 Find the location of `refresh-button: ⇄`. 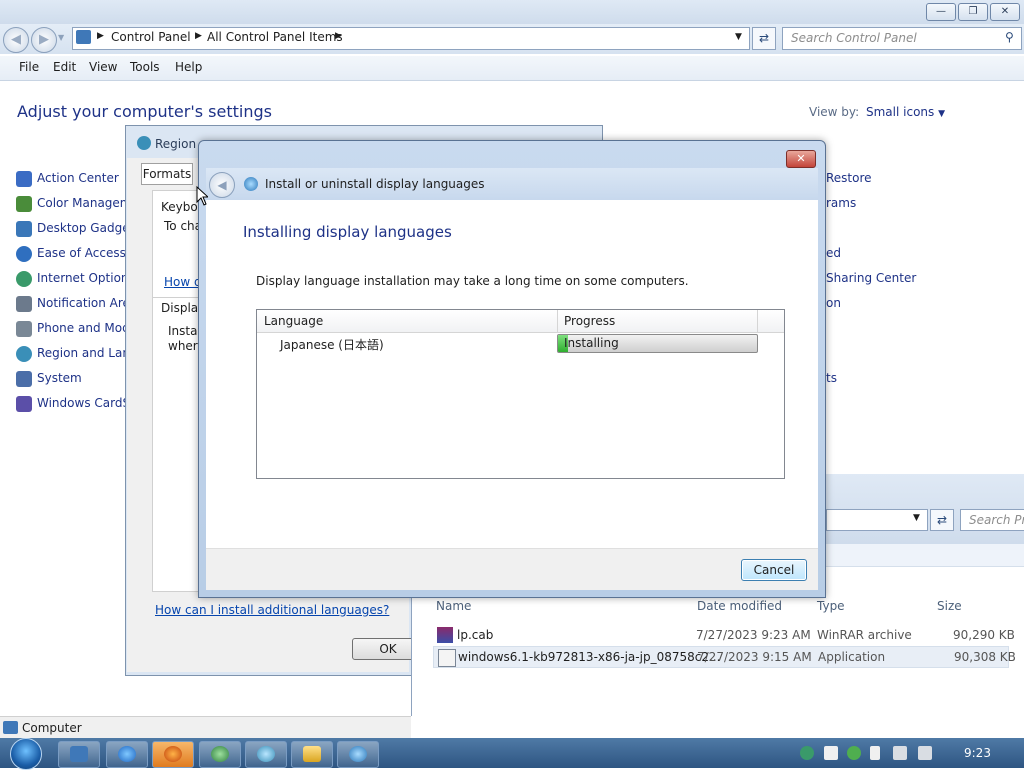

refresh-button: ⇄ is located at coordinates (764, 38).